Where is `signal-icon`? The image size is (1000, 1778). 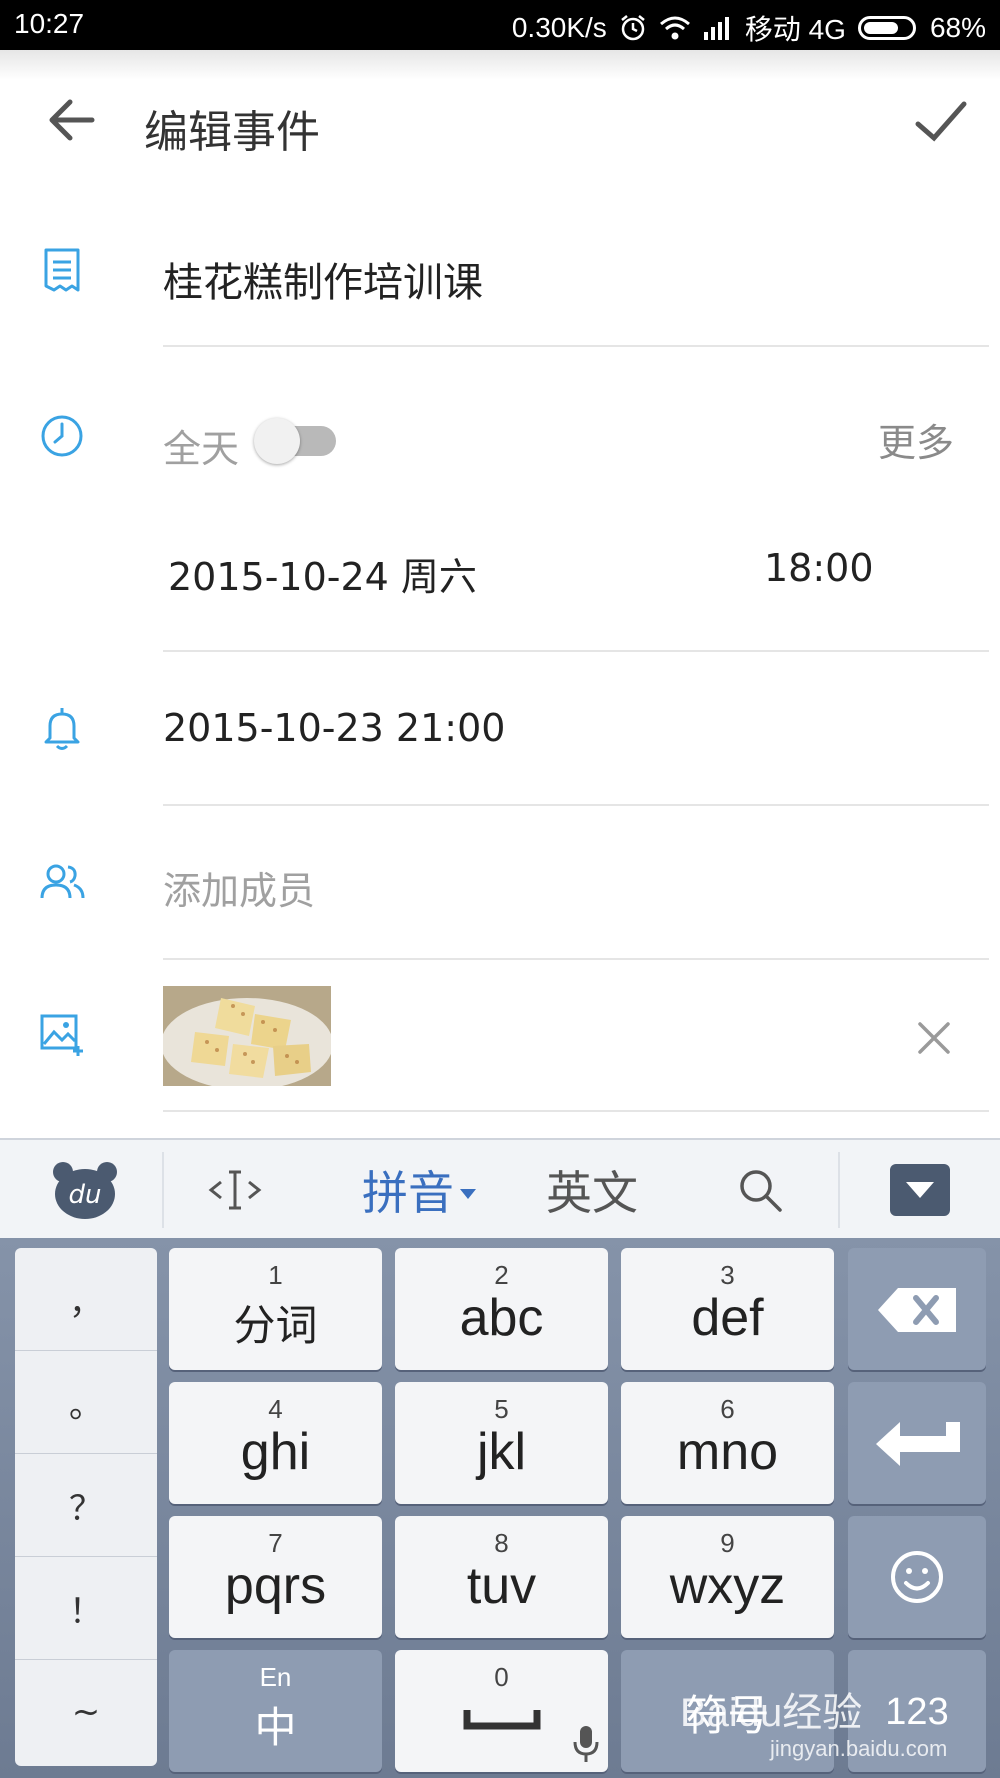 signal-icon is located at coordinates (716, 28).